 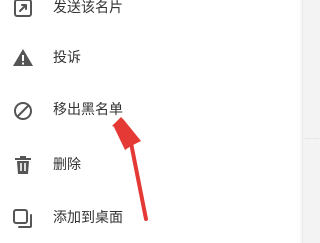 I want to click on add-to-desktop-icon, so click(x=22, y=218).